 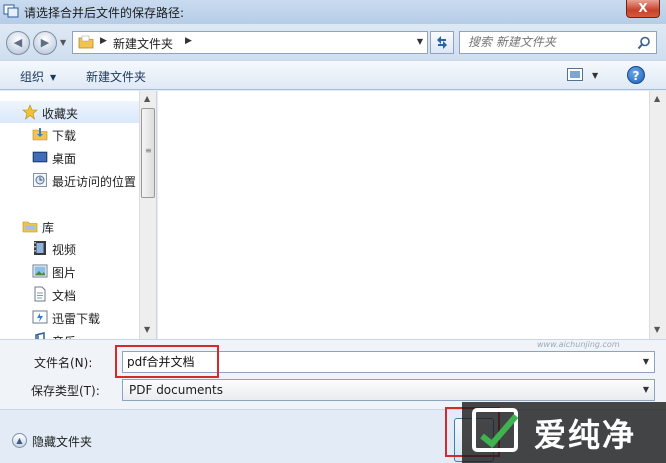 What do you see at coordinates (63, 363) in the screenshot?
I see `filename-label: 文件名(N):` at bounding box center [63, 363].